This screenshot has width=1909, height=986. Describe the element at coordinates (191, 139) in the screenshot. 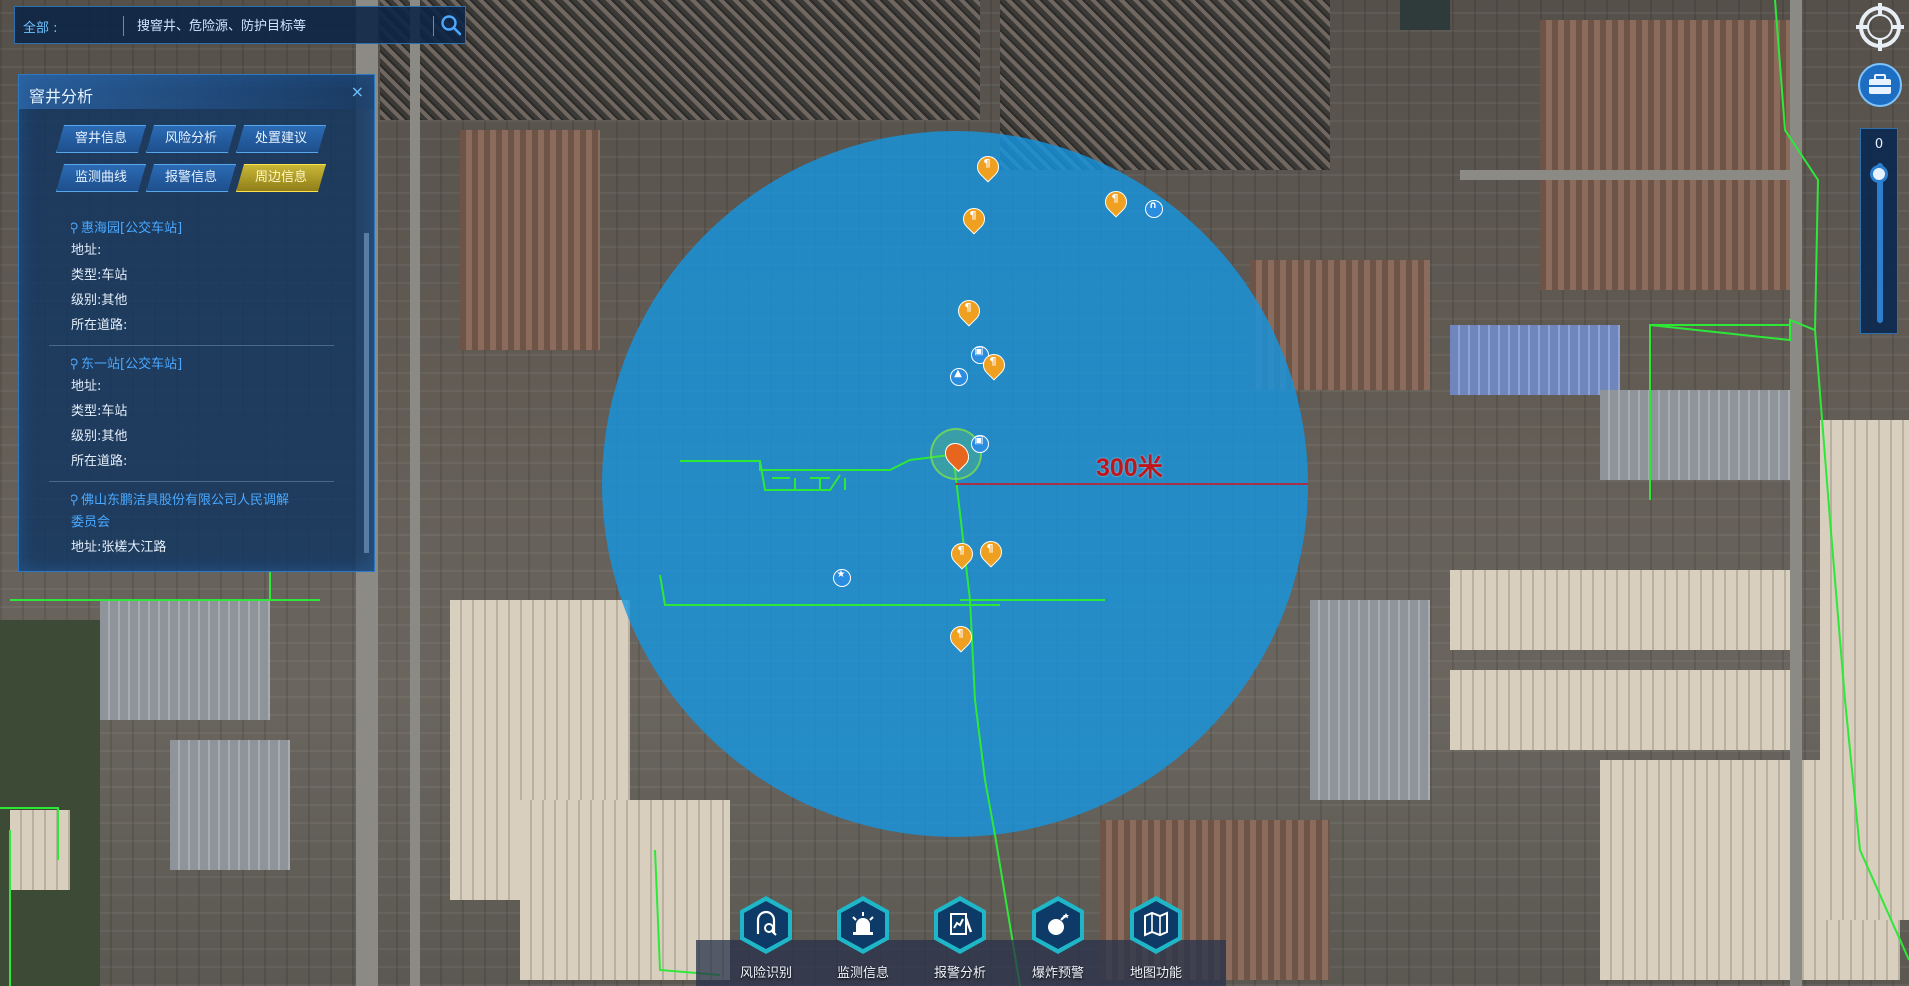

I see `tab-risk-analysis: 风险分析` at that location.